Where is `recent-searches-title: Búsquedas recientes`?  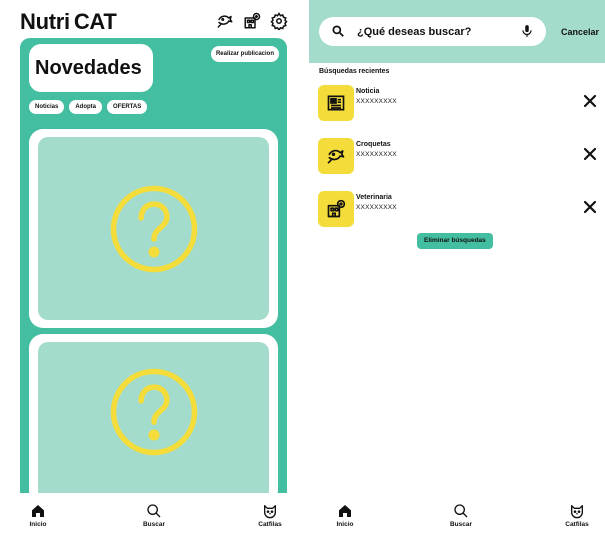
recent-searches-title: Búsquedas recientes is located at coordinates (354, 71).